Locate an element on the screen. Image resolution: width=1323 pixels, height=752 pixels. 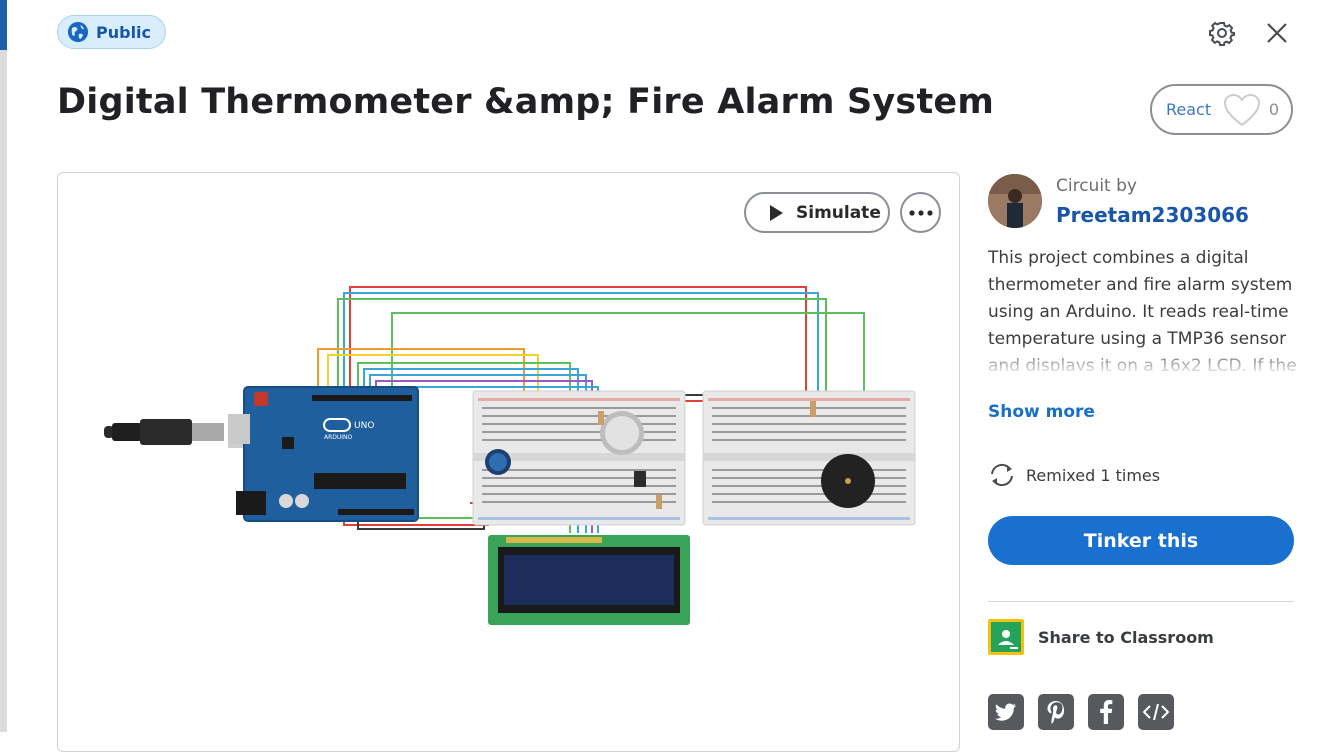
react-count: 0 is located at coordinates (1273, 109).